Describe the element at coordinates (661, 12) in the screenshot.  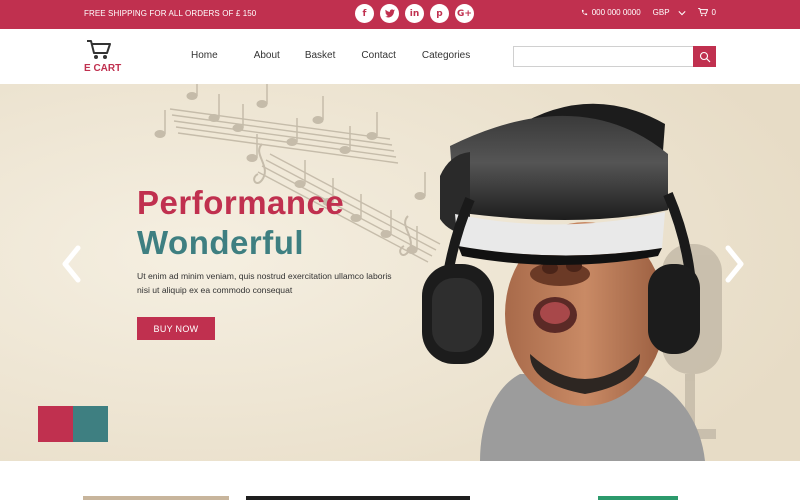
I see `currency-value: GBP` at that location.